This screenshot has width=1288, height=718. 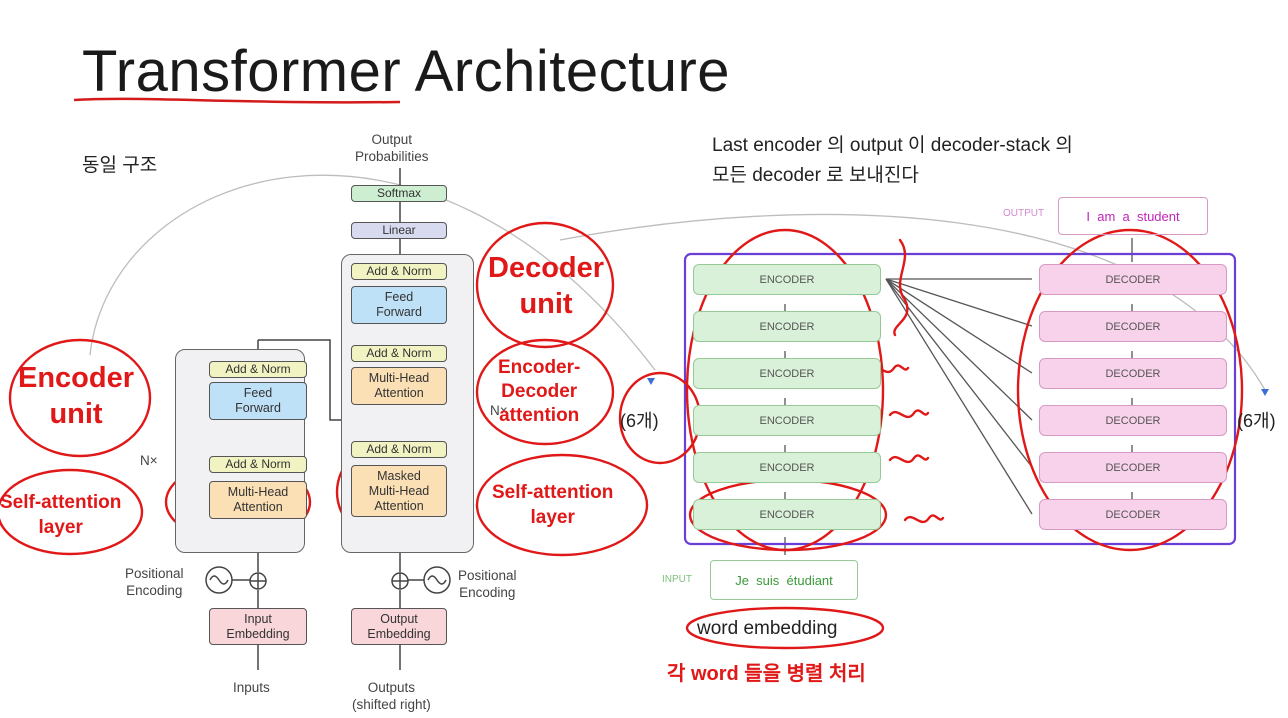 I want to click on self-attention-left-annotation: Self-attention layer, so click(x=61, y=515).